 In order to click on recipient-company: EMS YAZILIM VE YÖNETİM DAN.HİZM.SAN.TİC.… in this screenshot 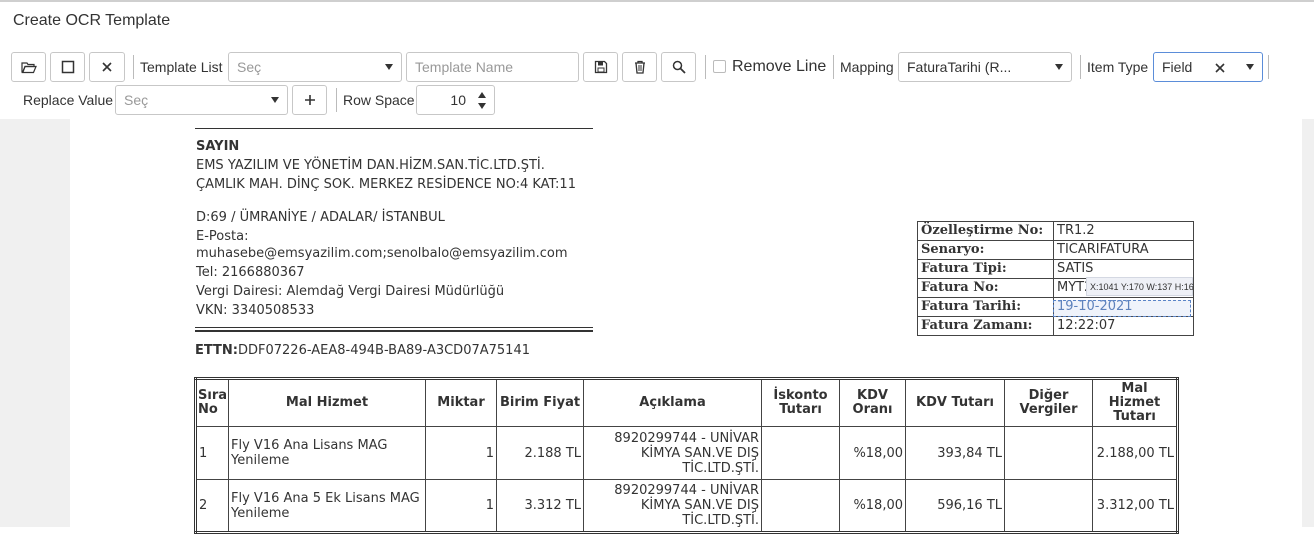, I will do `click(370, 165)`.